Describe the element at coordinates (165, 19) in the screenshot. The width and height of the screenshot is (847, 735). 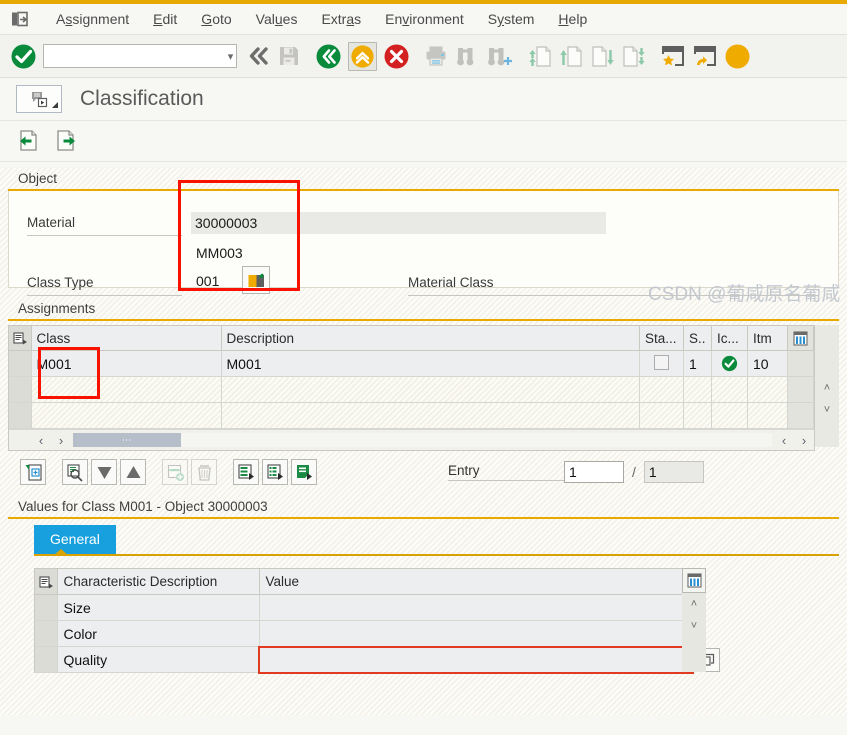
I see `menu-item-edit: Edit` at that location.